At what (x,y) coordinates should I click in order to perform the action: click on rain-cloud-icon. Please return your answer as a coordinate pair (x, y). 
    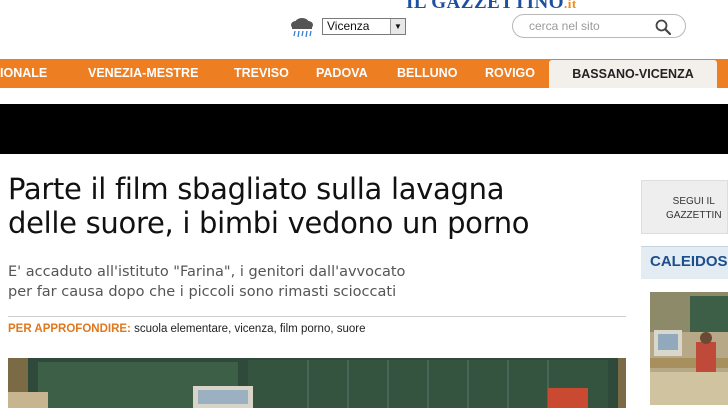
    Looking at the image, I should click on (302, 28).